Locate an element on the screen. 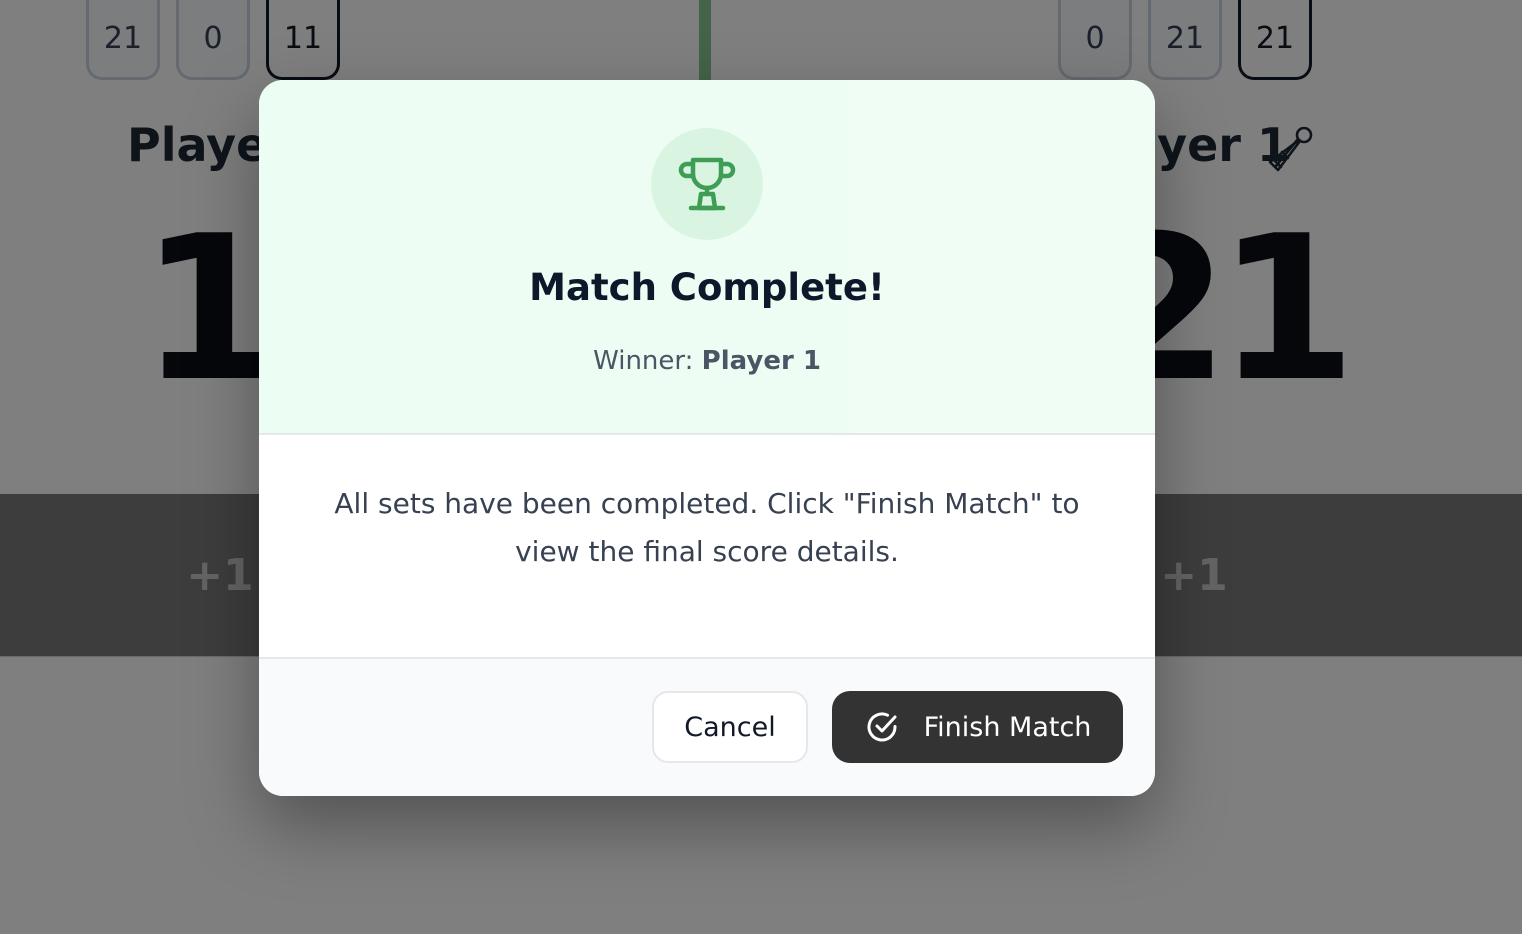 Image resolution: width=1522 pixels, height=934 pixels. trophy-badge is located at coordinates (707, 184).